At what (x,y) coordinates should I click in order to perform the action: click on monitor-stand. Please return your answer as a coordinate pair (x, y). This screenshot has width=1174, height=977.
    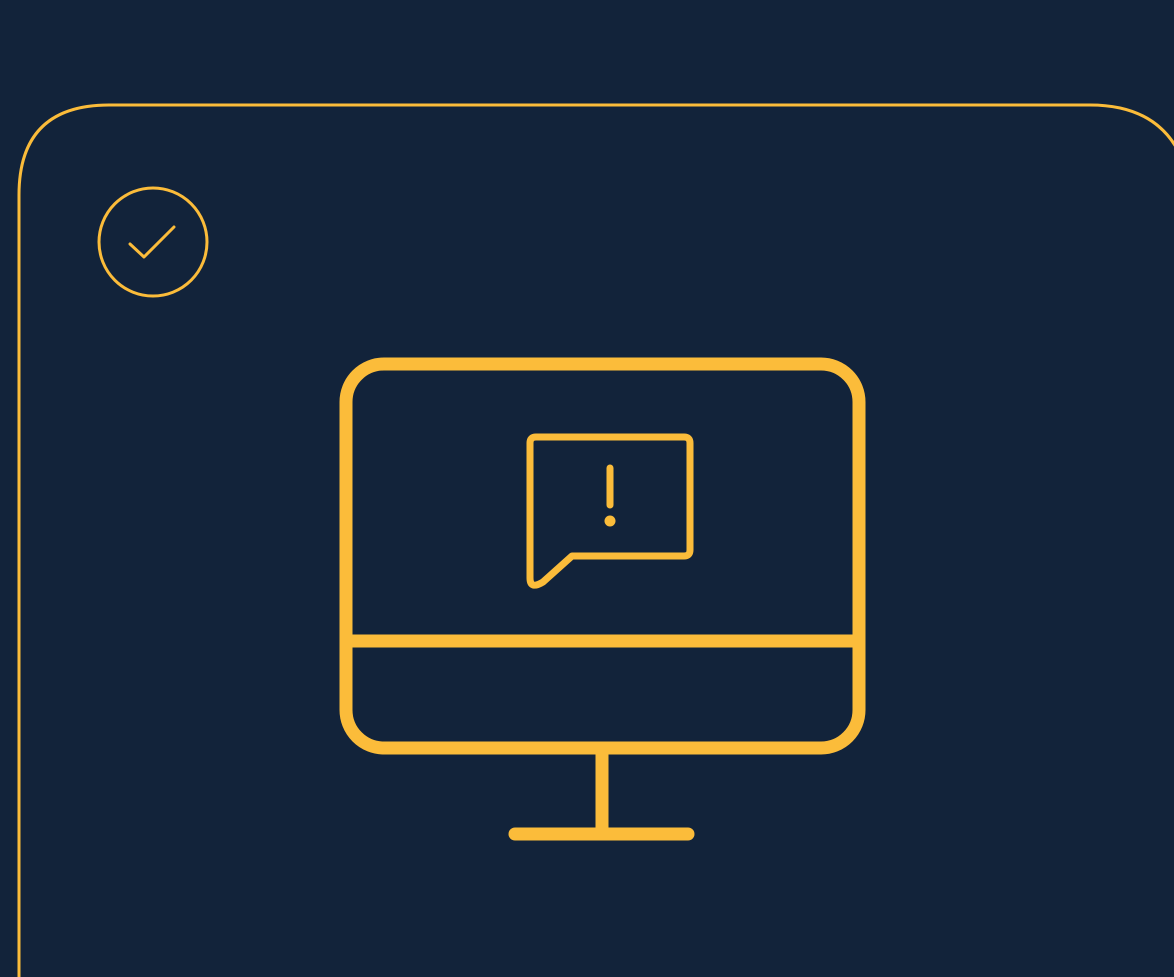
    Looking at the image, I should click on (601, 794).